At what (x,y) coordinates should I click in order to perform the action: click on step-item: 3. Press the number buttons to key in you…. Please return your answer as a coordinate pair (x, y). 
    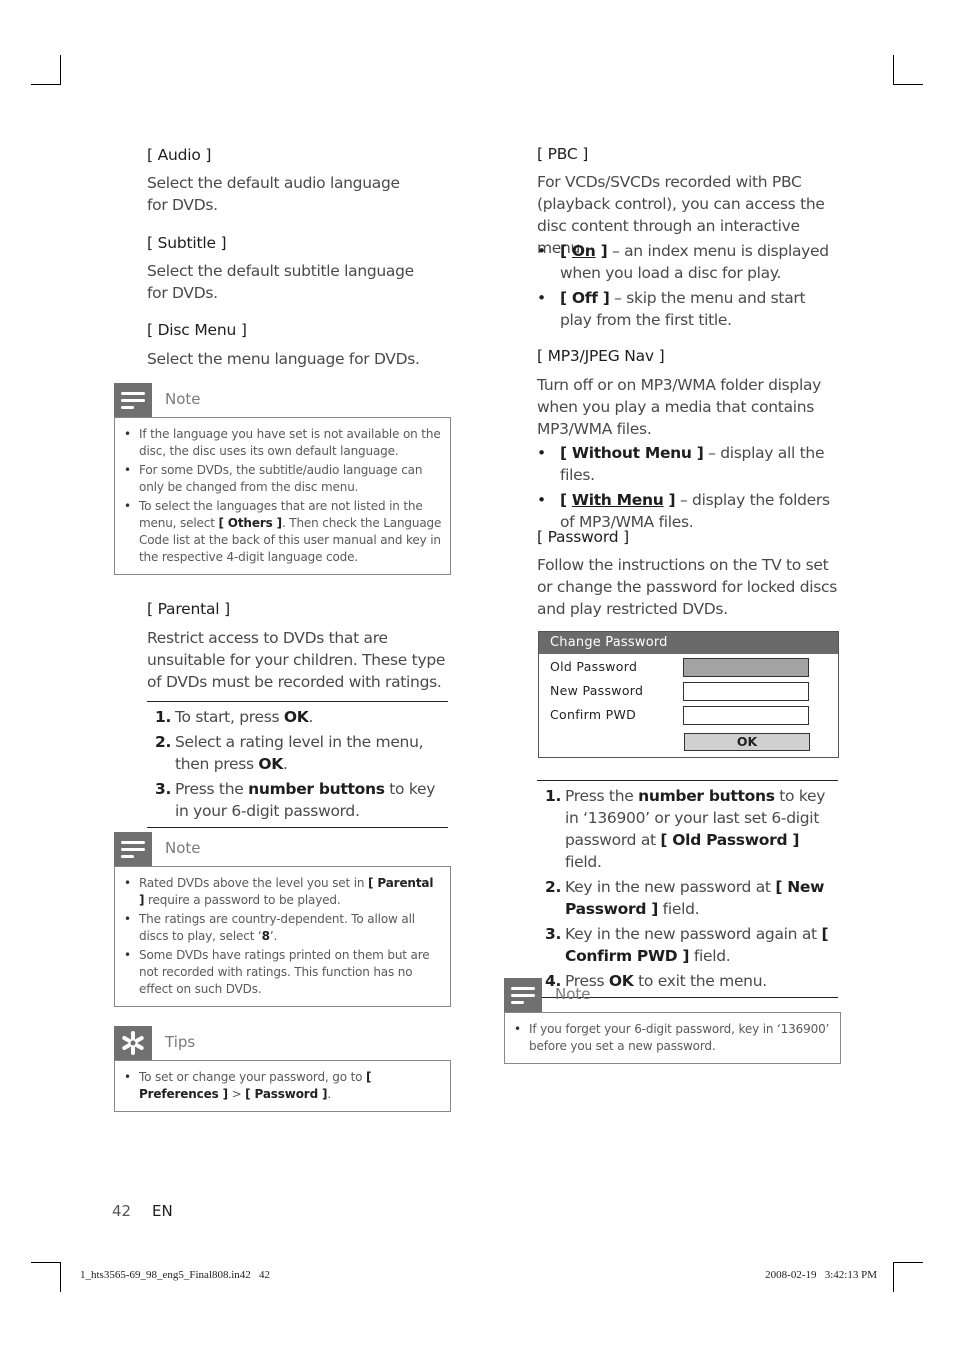
    Looking at the image, I should click on (295, 800).